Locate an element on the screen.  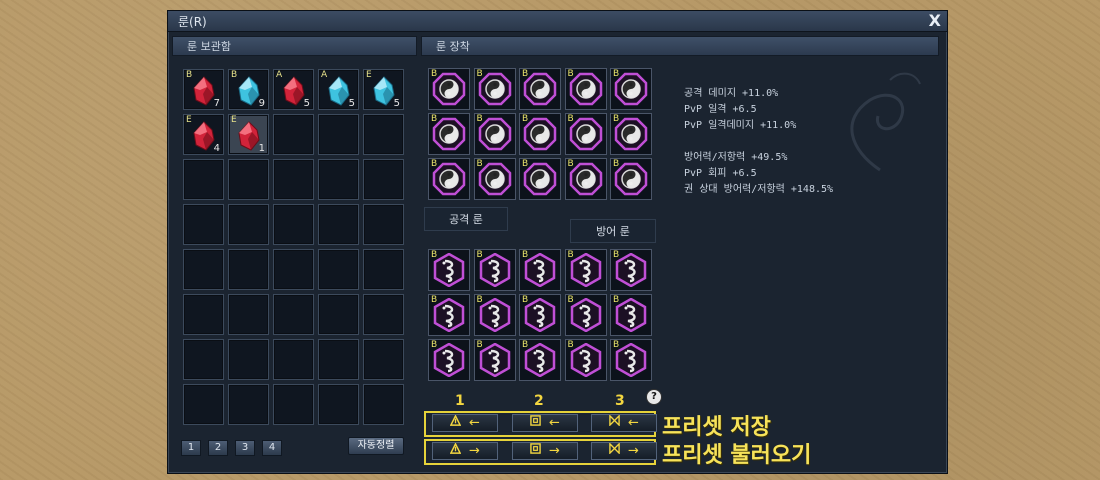
storage-slot: B7 is located at coordinates (203, 89).